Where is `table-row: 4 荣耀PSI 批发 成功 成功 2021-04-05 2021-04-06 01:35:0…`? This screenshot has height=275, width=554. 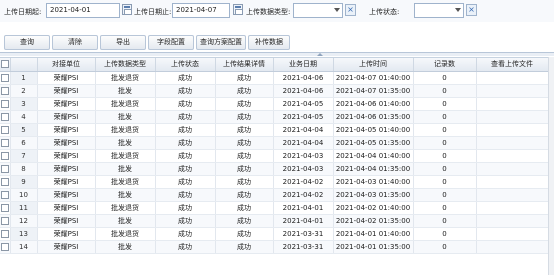 table-row: 4 荣耀PSI 批发 成功 成功 2021-04-05 2021-04-06 01:35:0… is located at coordinates (274, 117).